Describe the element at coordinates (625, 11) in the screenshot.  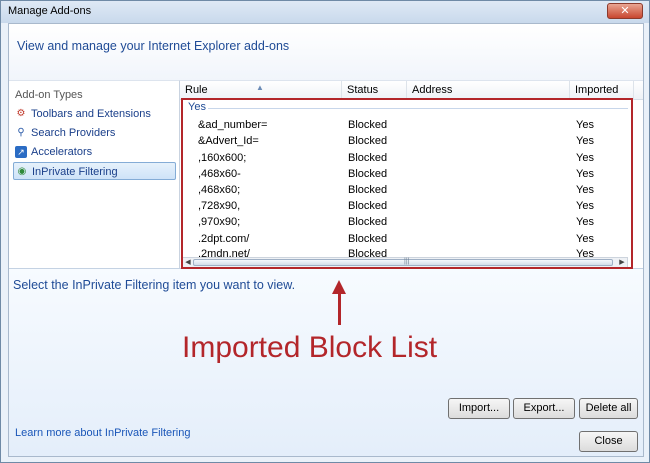
I see `window-close-button: ✕` at that location.